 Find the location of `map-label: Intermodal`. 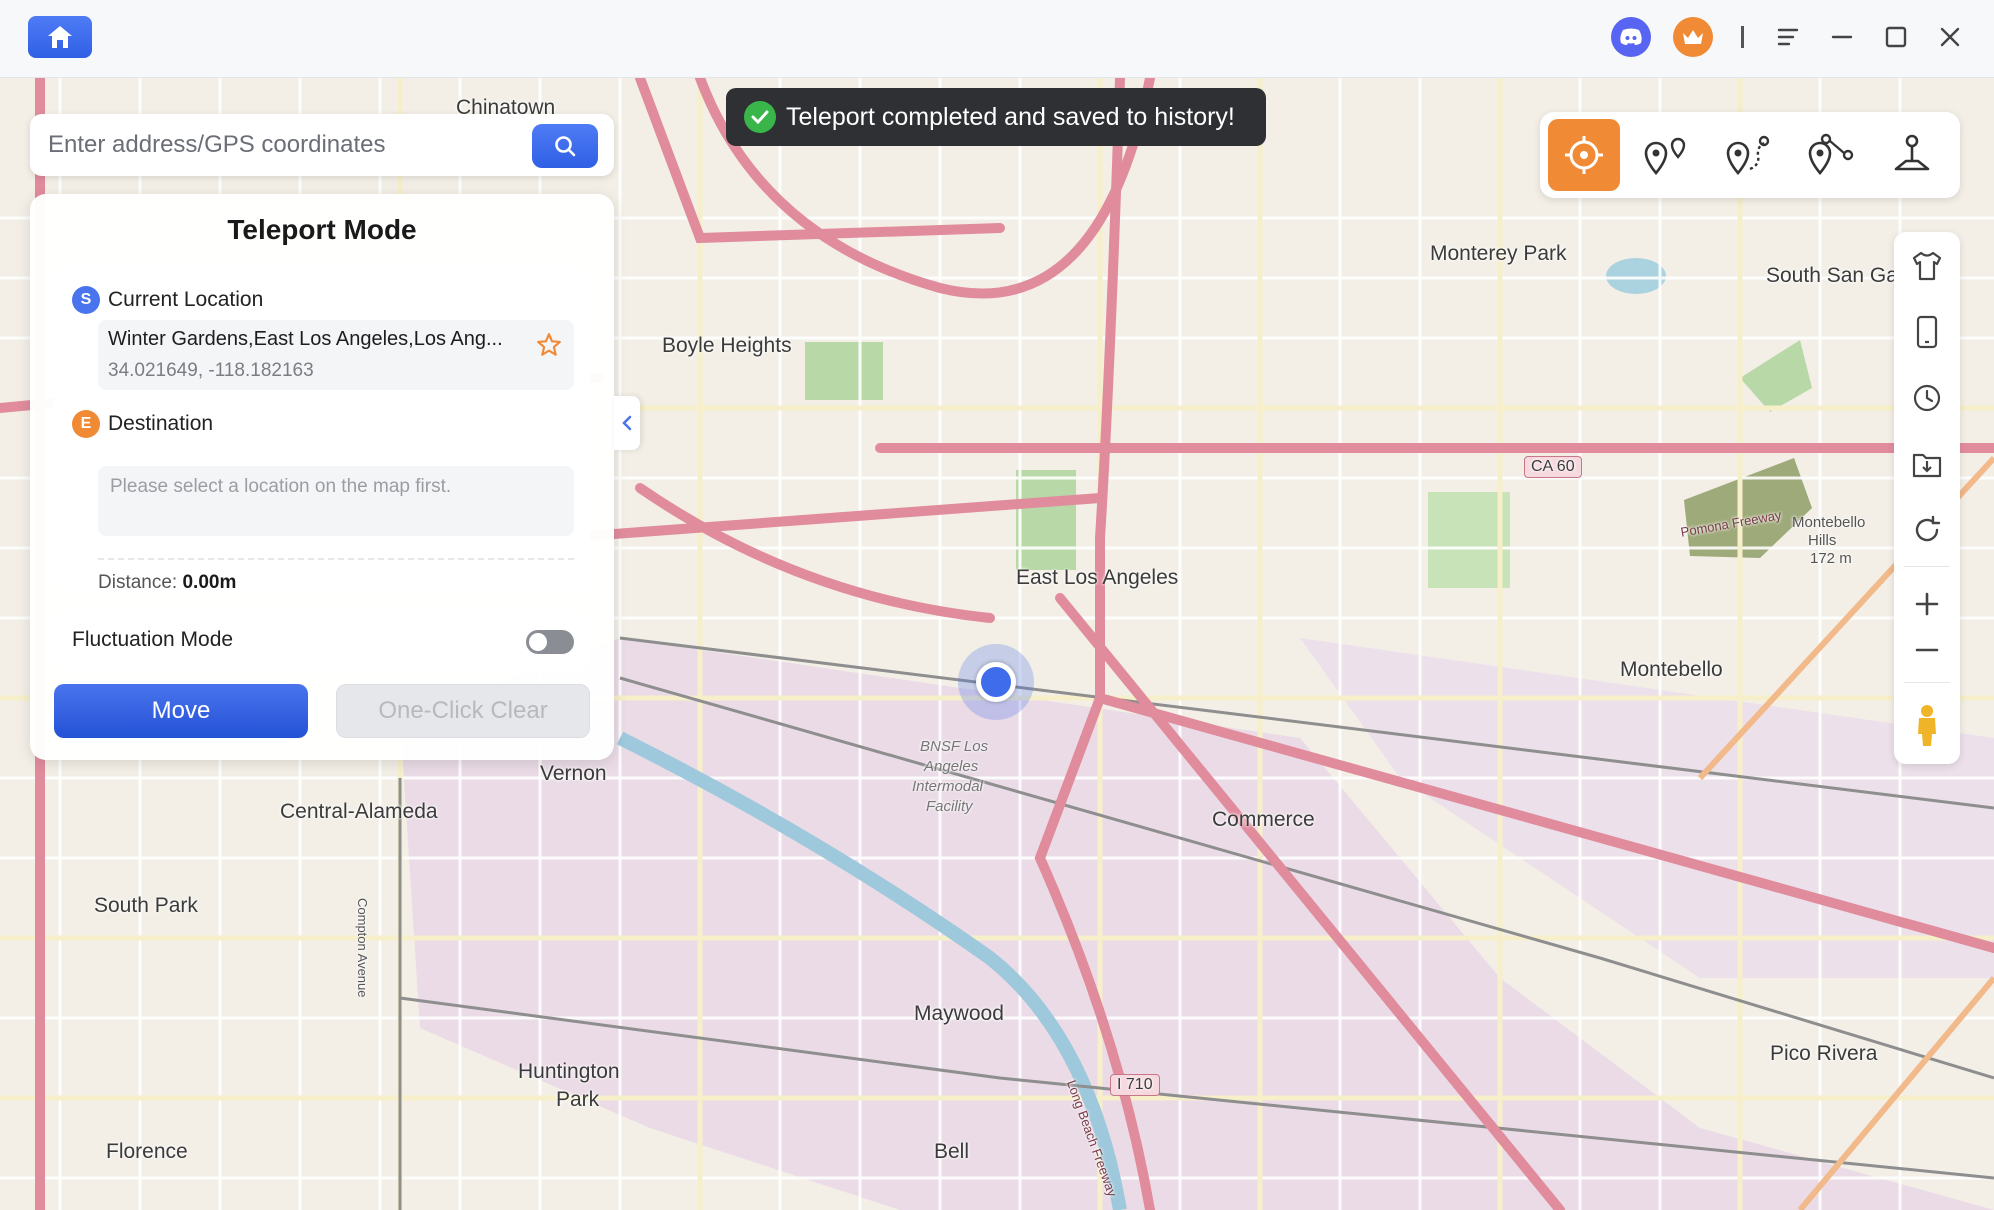

map-label: Intermodal is located at coordinates (947, 786).